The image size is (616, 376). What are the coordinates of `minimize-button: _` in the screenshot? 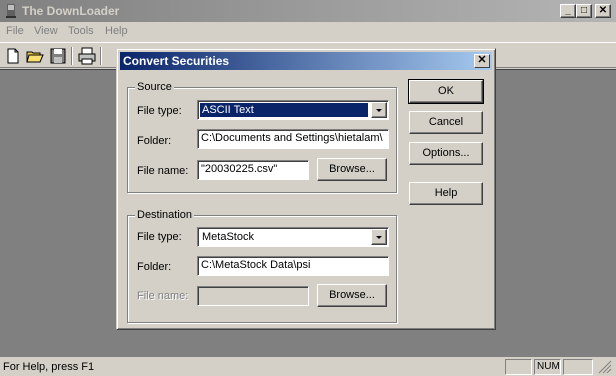 It's located at (568, 11).